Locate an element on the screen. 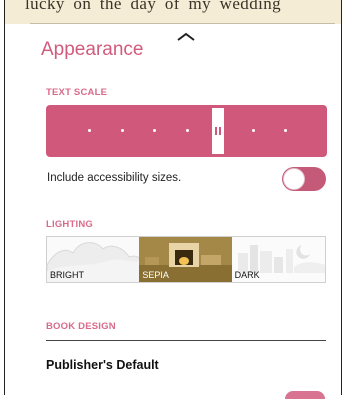  book-design-toggle is located at coordinates (305, 395).